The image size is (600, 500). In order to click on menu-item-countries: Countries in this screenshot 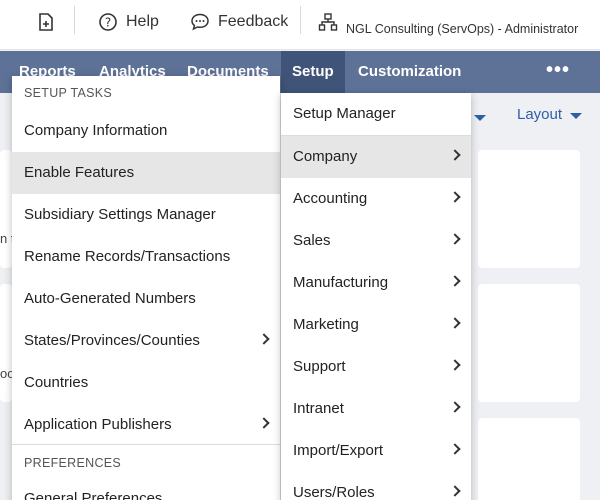, I will do `click(146, 383)`.